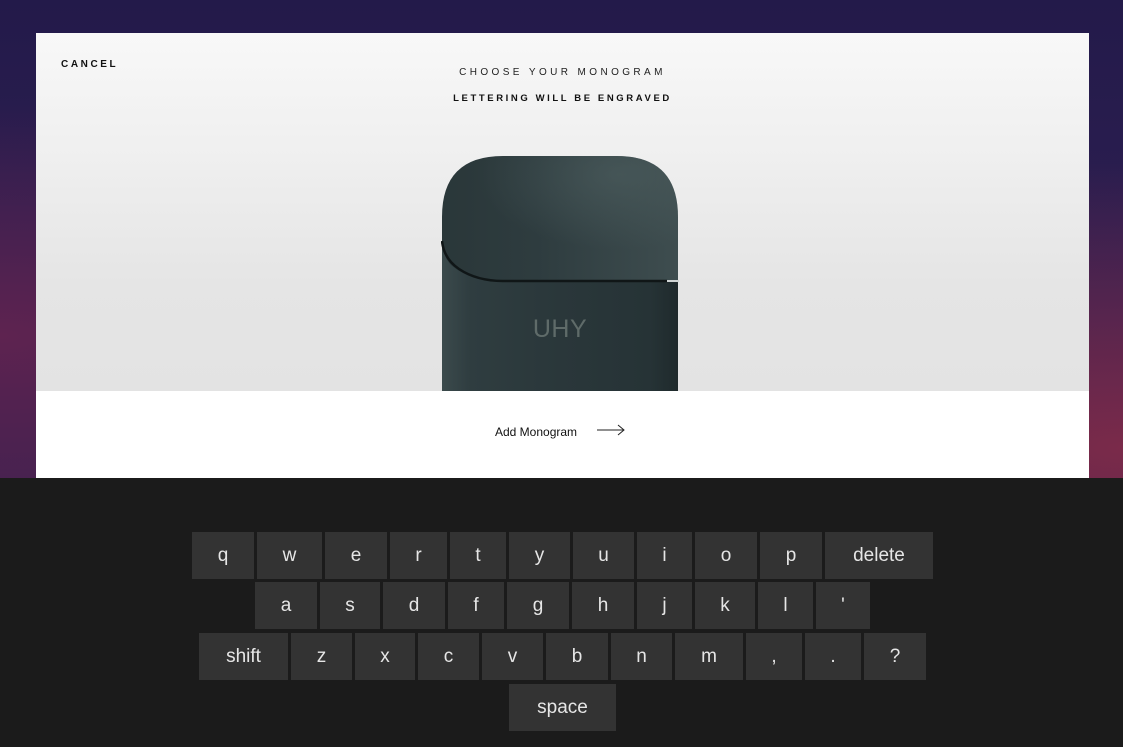  What do you see at coordinates (562, 707) in the screenshot?
I see `key-space: space` at bounding box center [562, 707].